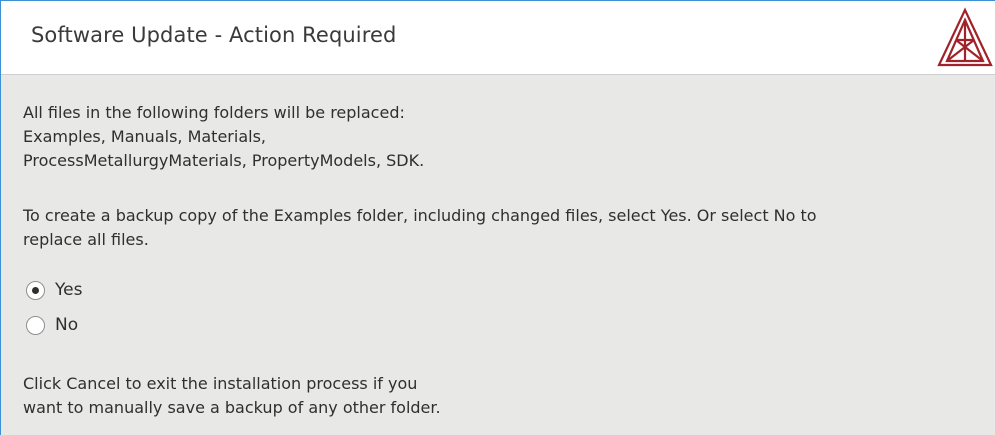 The height and width of the screenshot is (435, 995). Describe the element at coordinates (965, 37) in the screenshot. I see `triangle-logo-icon` at that location.